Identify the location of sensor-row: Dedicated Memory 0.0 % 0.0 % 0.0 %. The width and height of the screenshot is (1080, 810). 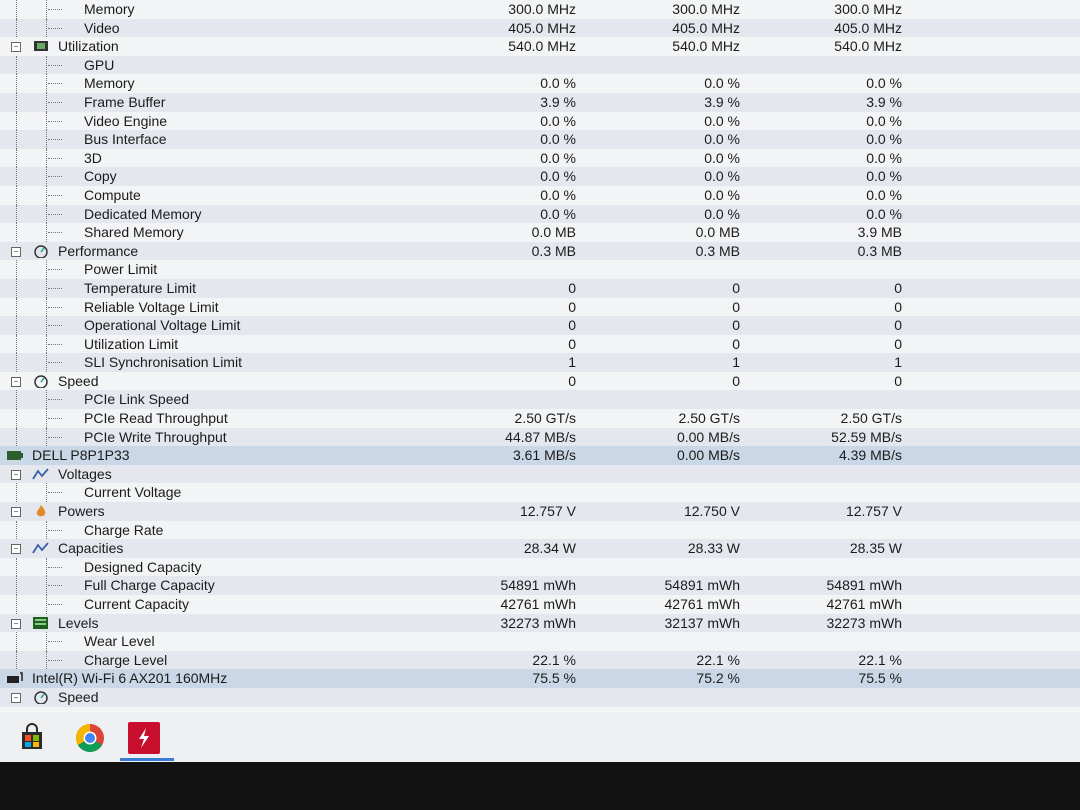
(540, 214).